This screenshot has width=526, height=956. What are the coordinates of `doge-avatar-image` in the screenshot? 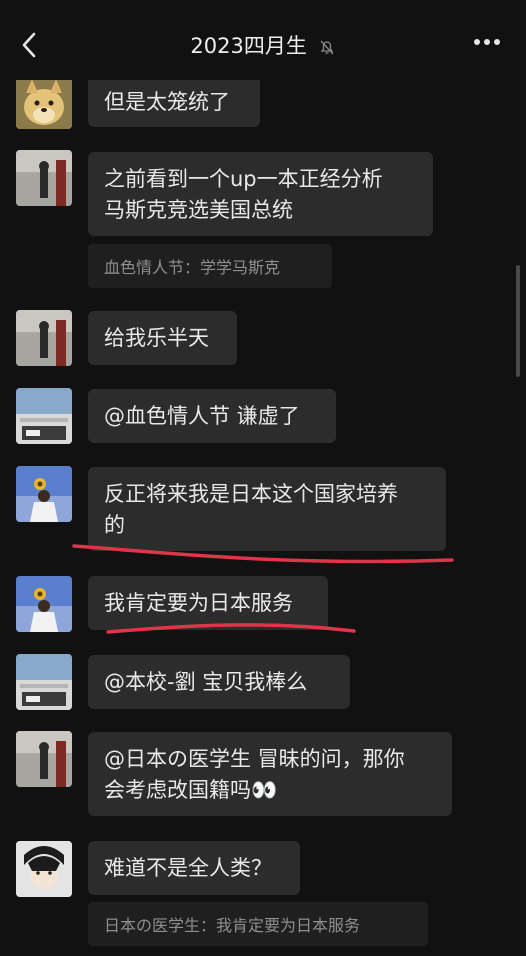 It's located at (44, 101).